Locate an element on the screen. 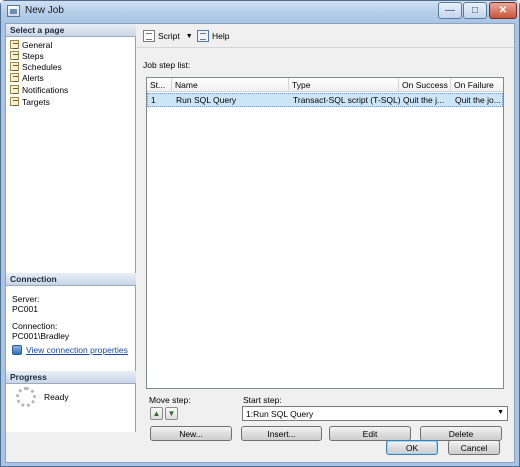 The height and width of the screenshot is (467, 520). edit-step-button: Edit is located at coordinates (370, 433).